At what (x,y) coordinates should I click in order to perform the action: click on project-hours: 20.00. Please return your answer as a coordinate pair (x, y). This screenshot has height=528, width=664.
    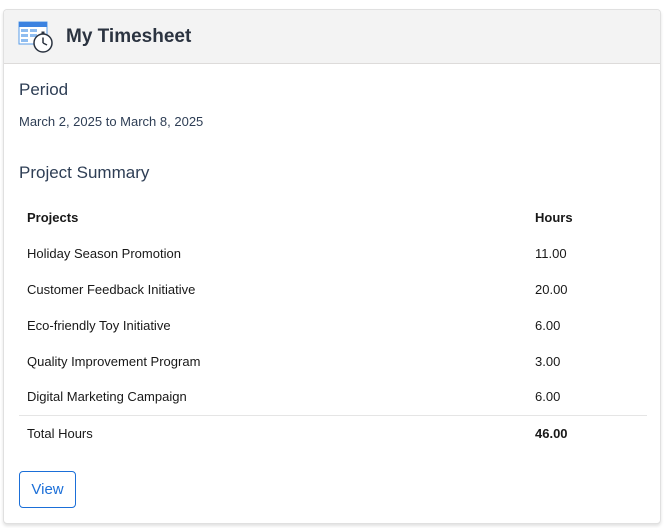
    Looking at the image, I should click on (551, 289).